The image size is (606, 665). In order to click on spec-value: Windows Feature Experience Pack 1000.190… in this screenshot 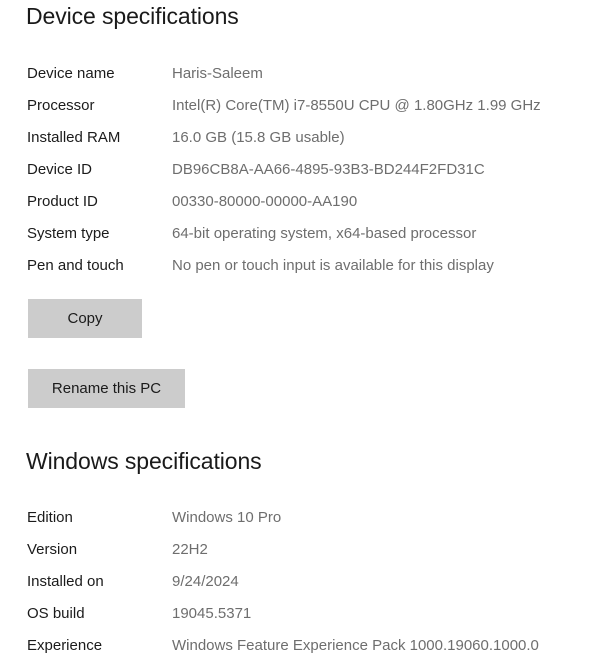, I will do `click(355, 645)`.